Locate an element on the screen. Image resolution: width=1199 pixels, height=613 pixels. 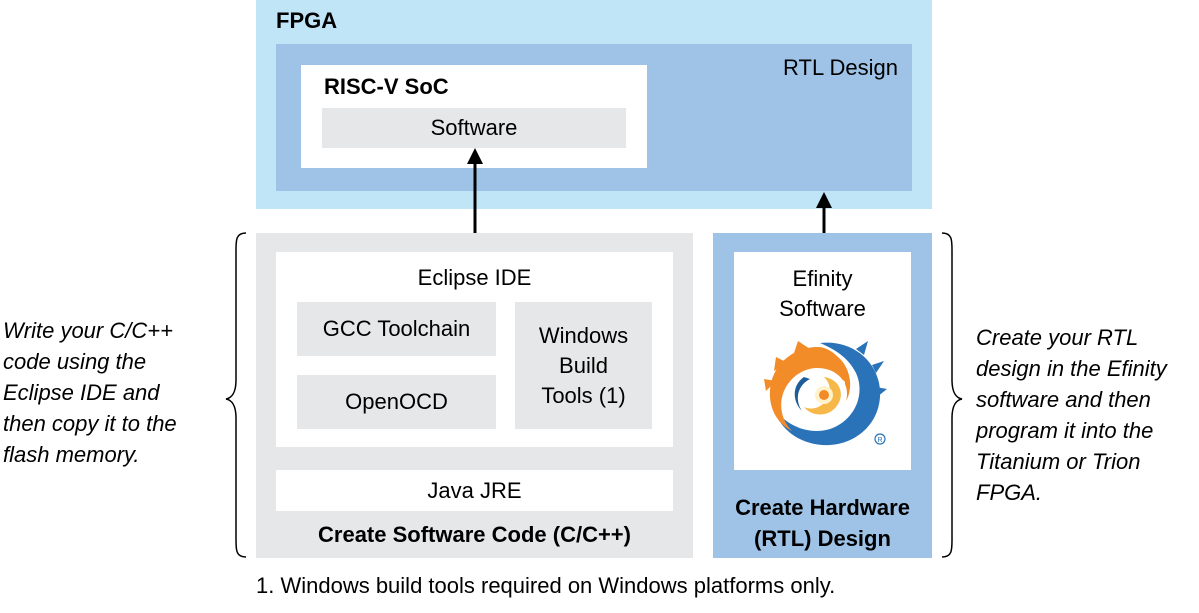
left-brace is located at coordinates (236, 395).